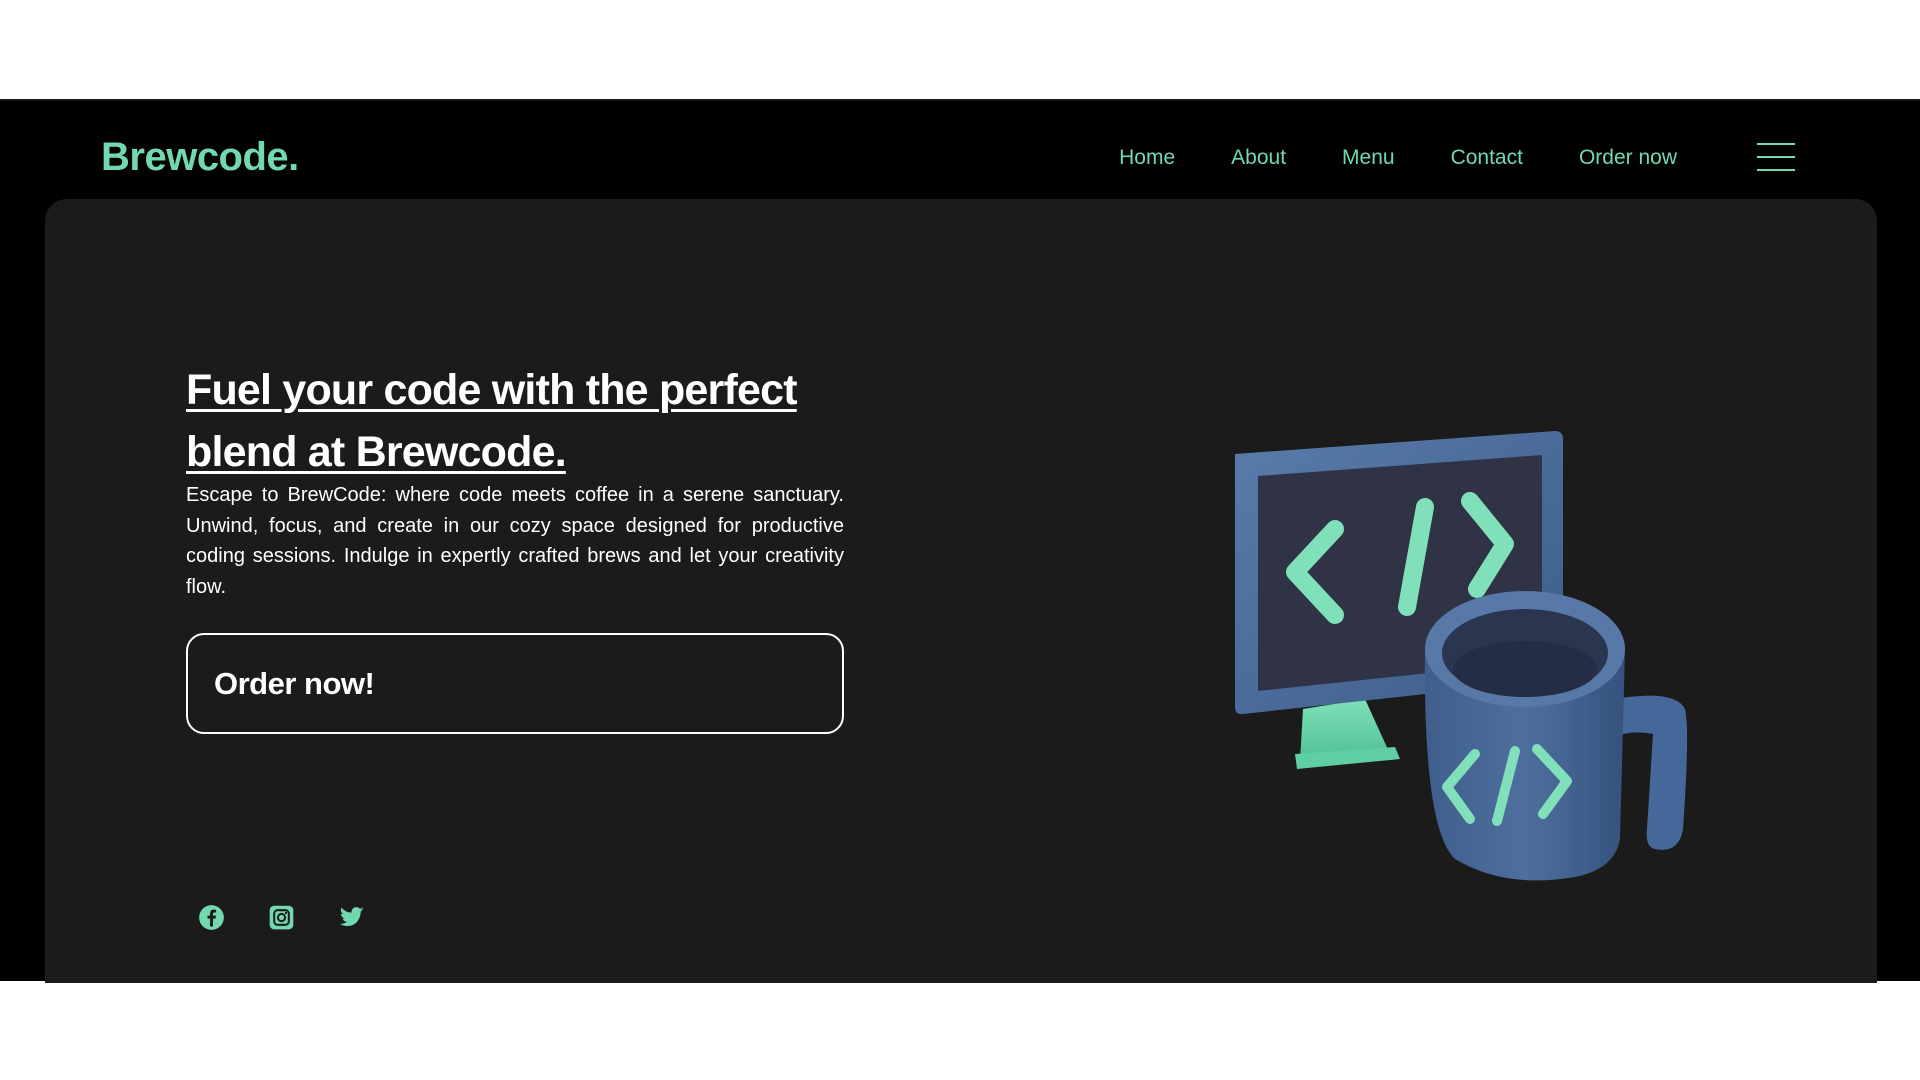  Describe the element at coordinates (1628, 158) in the screenshot. I see `nav-link-order-now: Order now` at that location.